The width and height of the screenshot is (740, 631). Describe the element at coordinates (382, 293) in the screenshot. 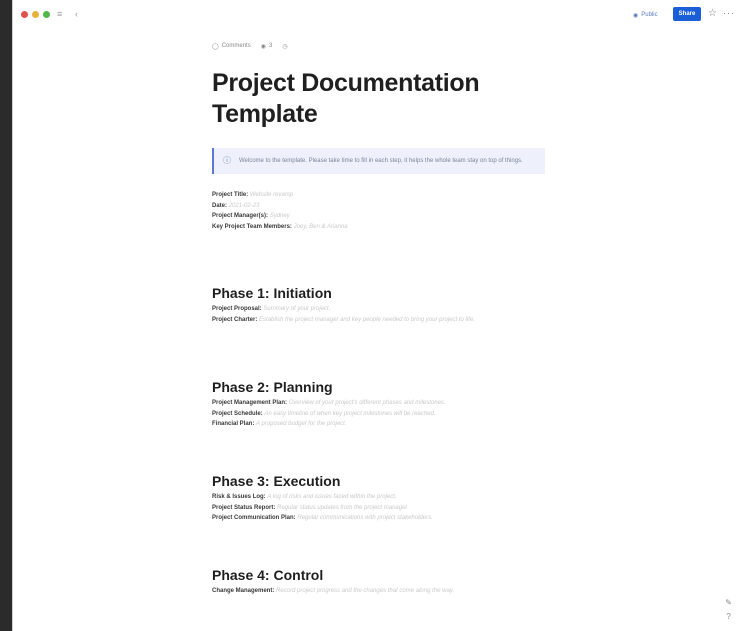

I see `phase-1-heading: Phase 1: Initiation` at that location.